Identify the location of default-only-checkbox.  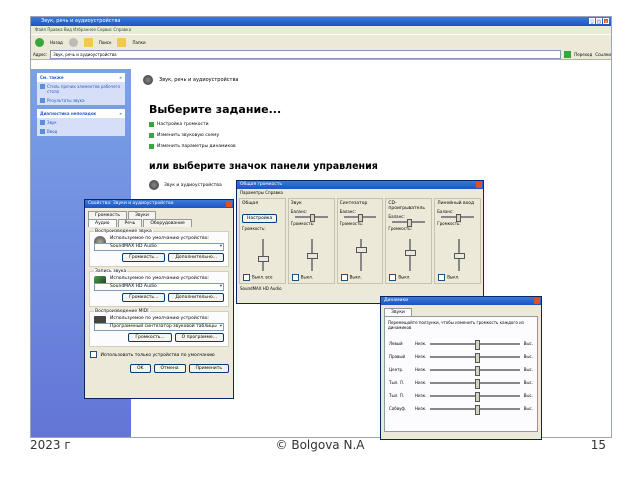
(93, 354).